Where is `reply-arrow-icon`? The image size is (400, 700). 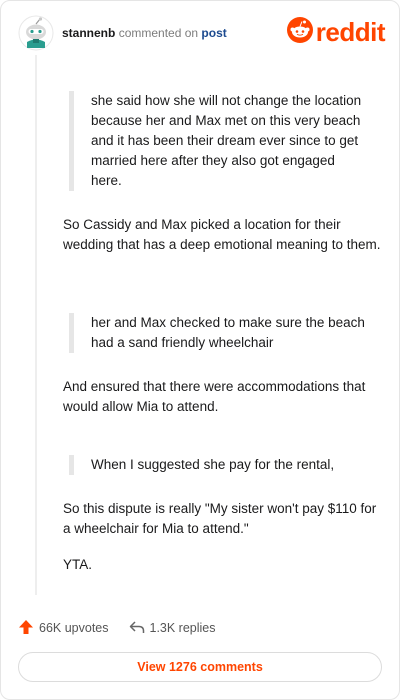
reply-arrow-icon is located at coordinates (137, 628).